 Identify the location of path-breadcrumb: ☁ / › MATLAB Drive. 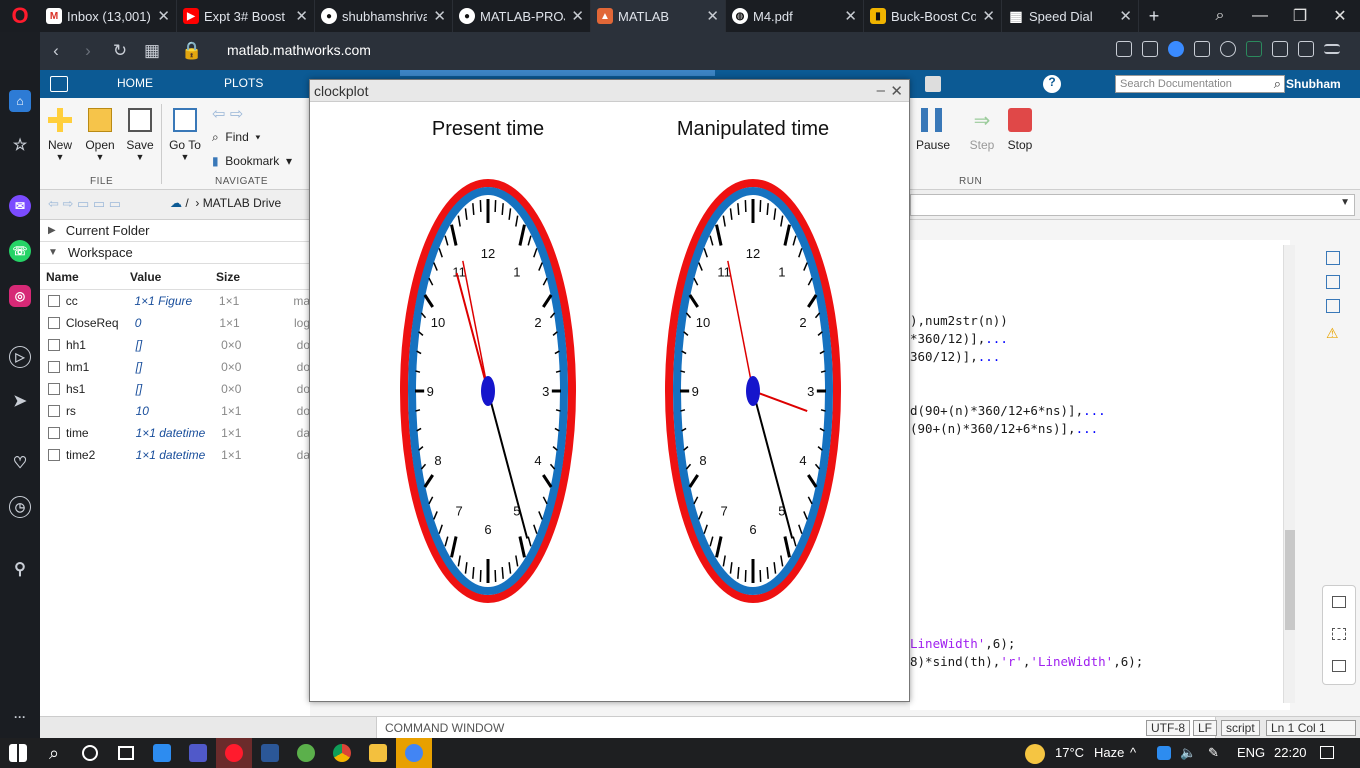
(225, 203).